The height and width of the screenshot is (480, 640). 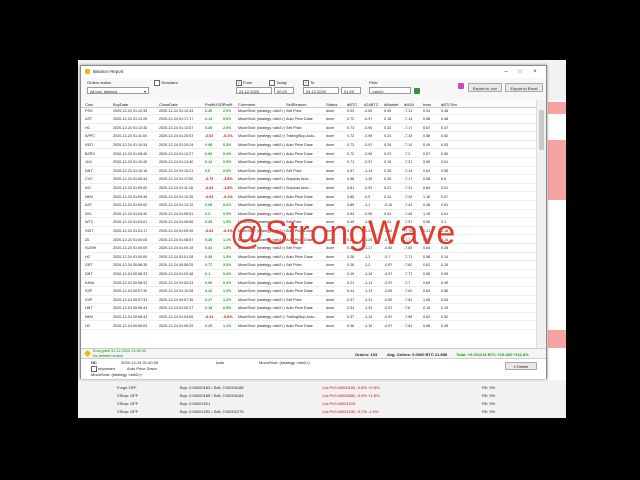 What do you see at coordinates (209, 256) in the screenshot?
I see `table-cell: 0.29` at bounding box center [209, 256].